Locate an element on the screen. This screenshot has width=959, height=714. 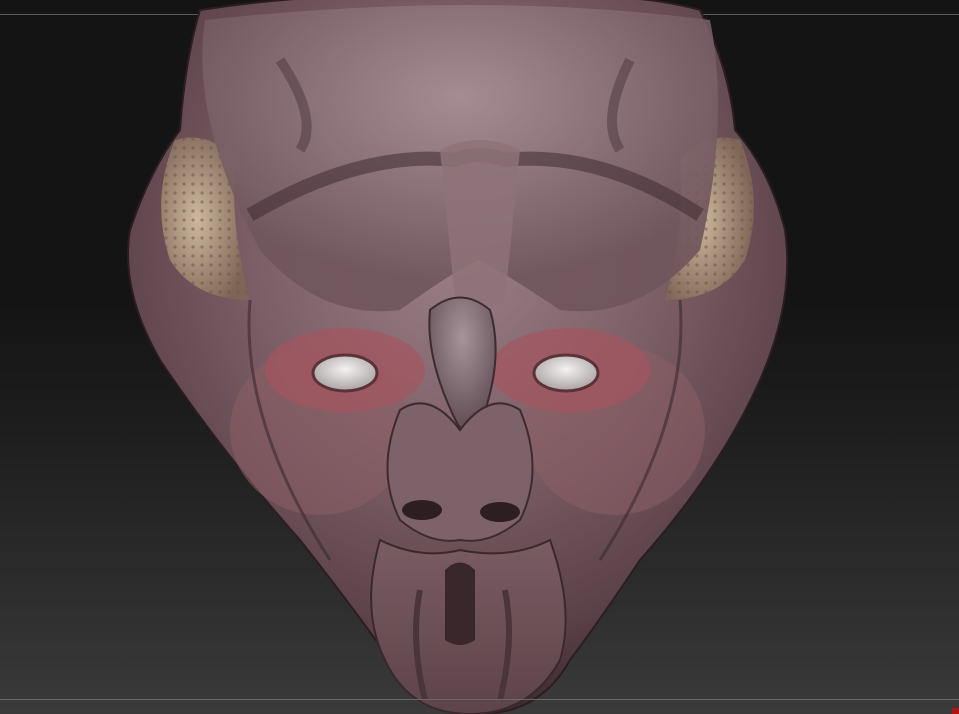
left-eye is located at coordinates (345, 373).